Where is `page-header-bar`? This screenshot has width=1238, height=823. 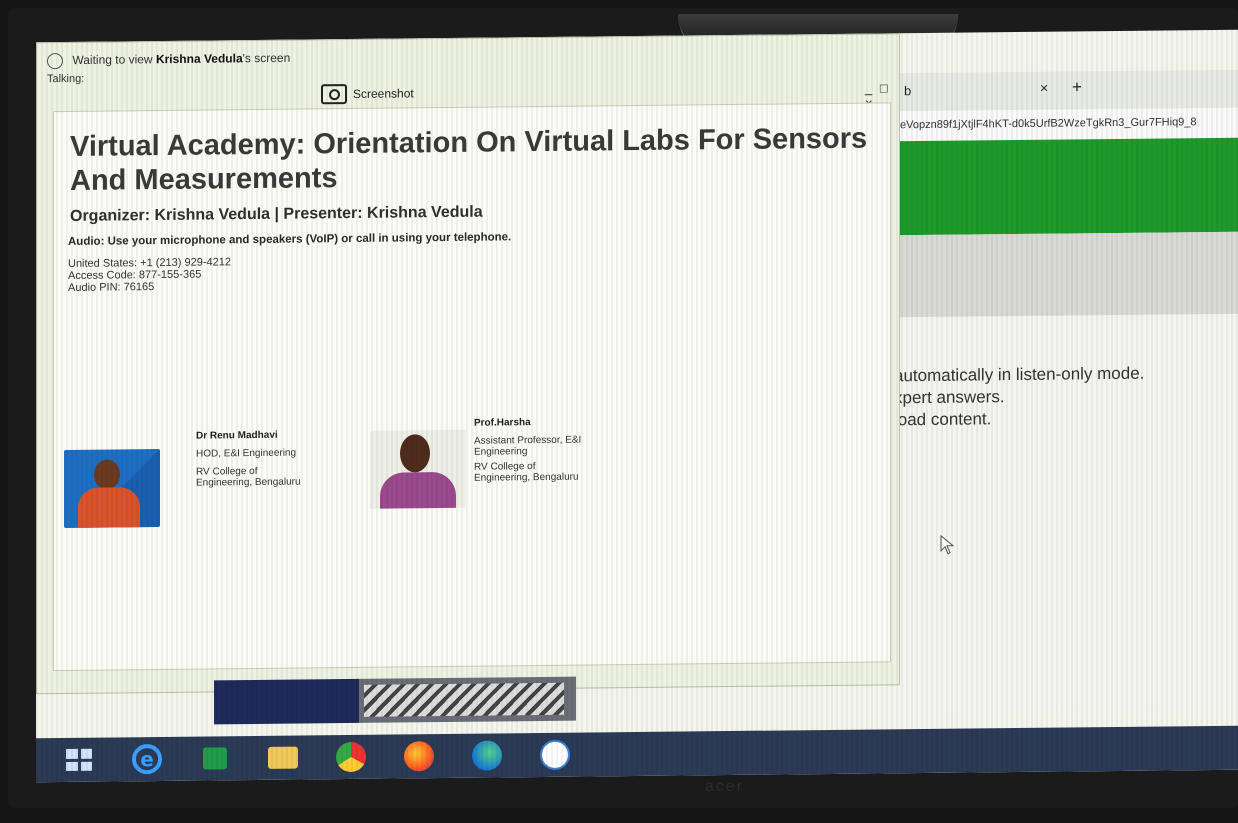 page-header-bar is located at coordinates (1066, 186).